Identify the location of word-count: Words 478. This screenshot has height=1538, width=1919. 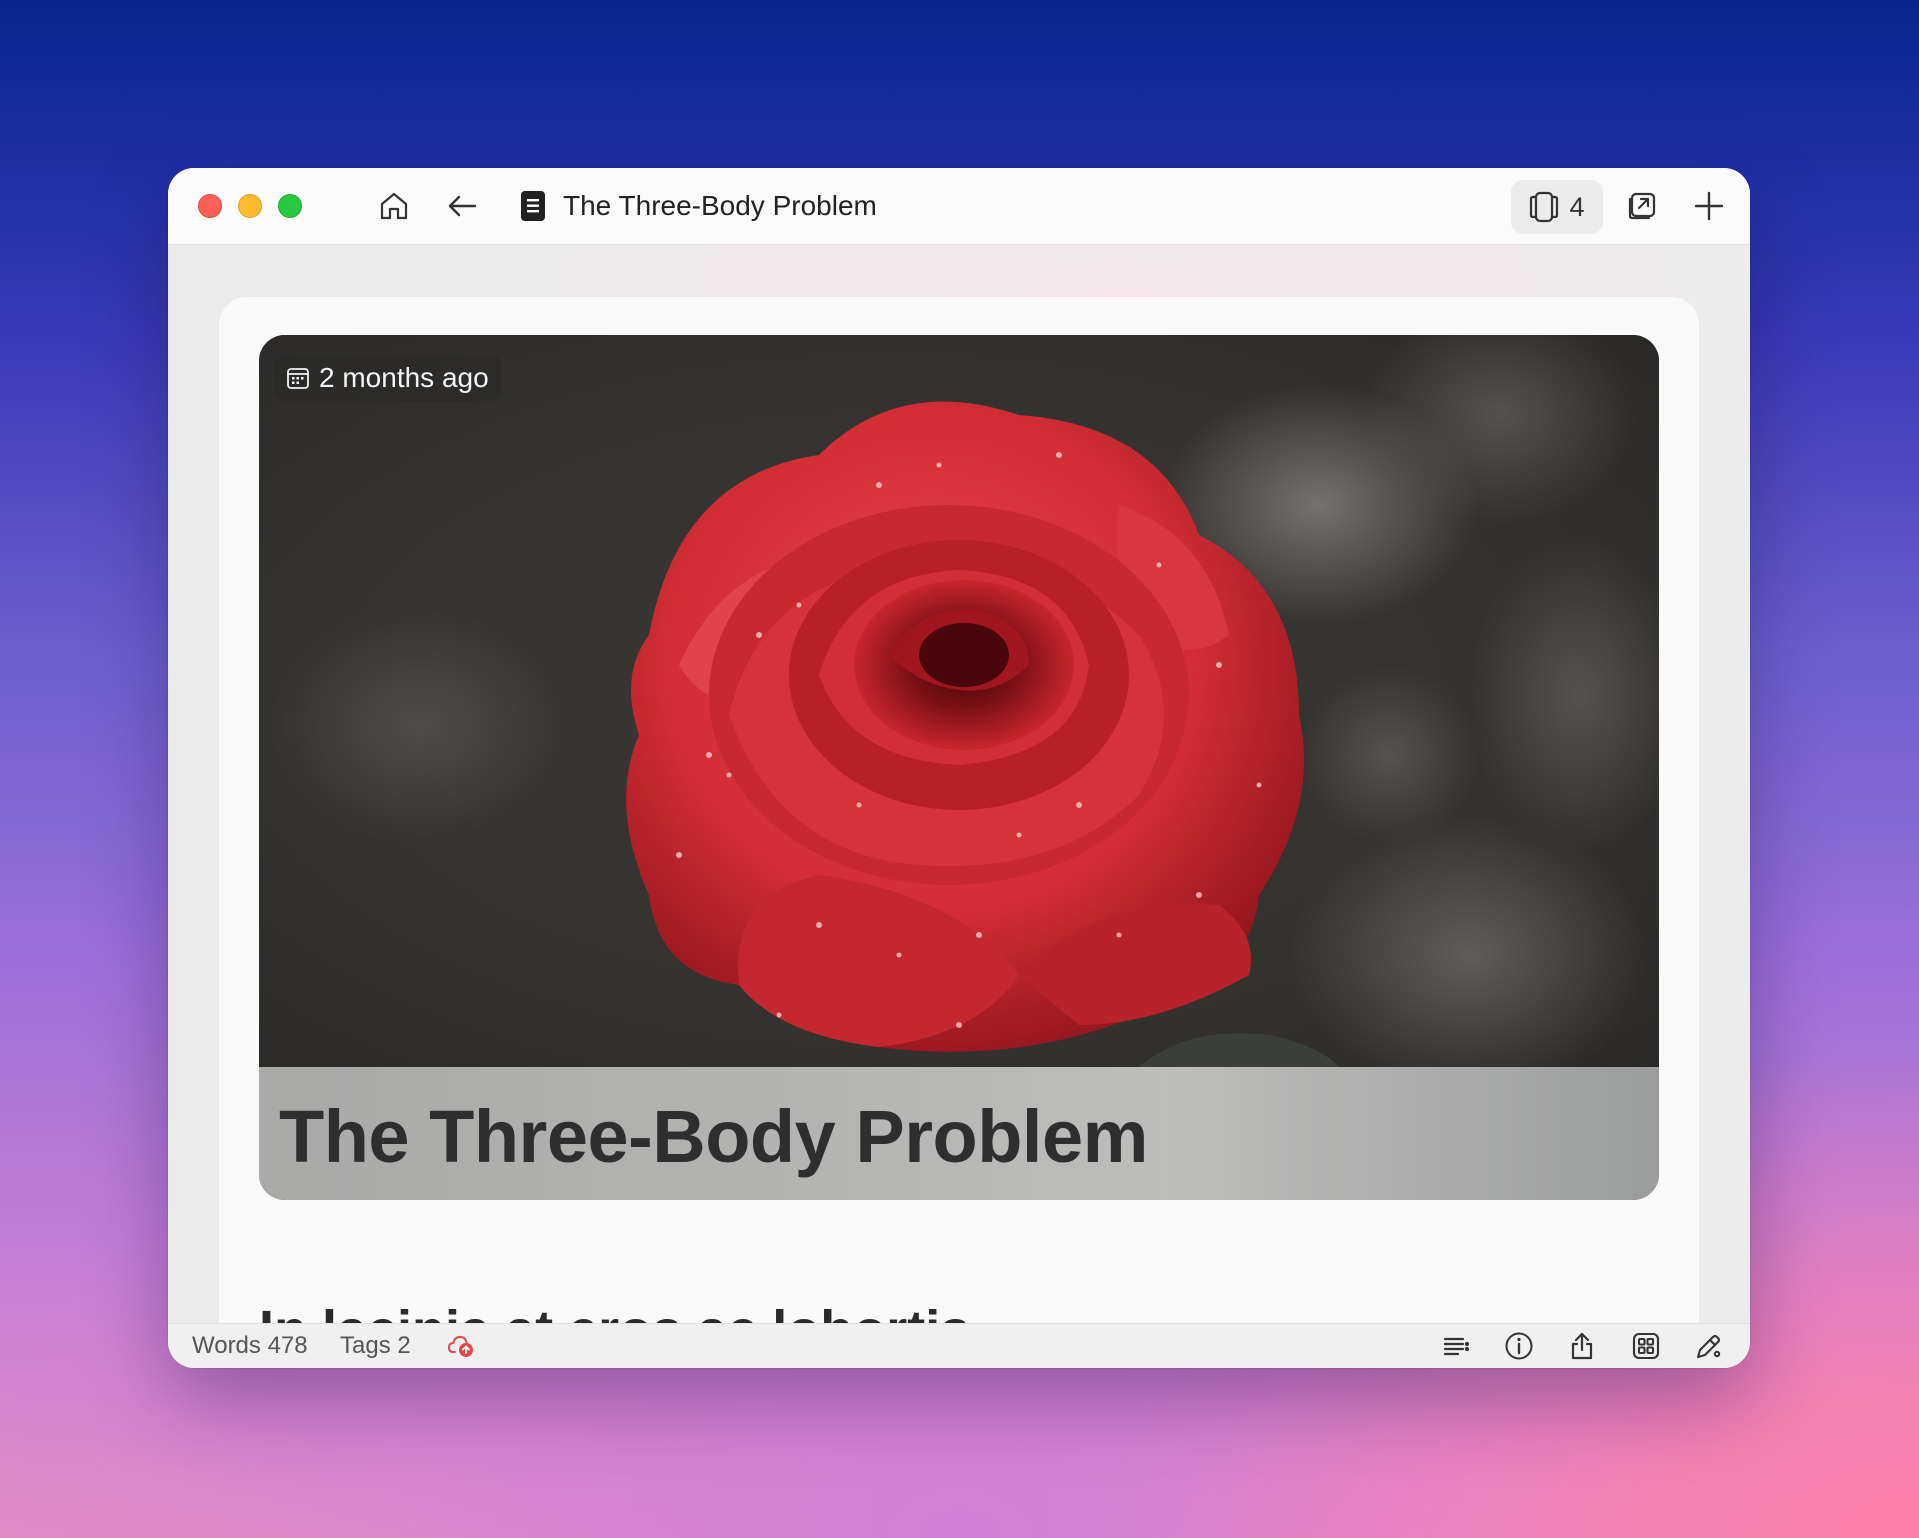
(250, 1346).